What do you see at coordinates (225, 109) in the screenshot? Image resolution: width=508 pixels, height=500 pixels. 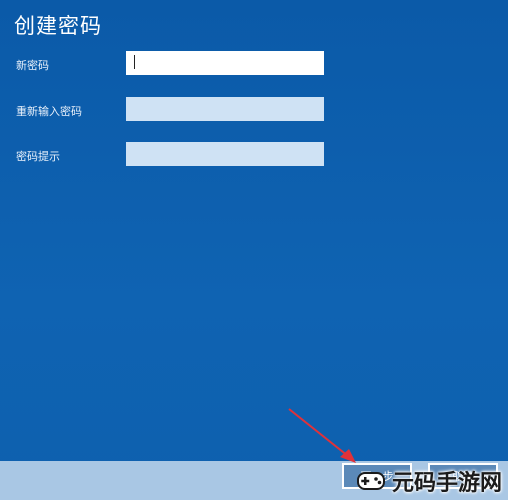 I see `reenter-password-input` at bounding box center [225, 109].